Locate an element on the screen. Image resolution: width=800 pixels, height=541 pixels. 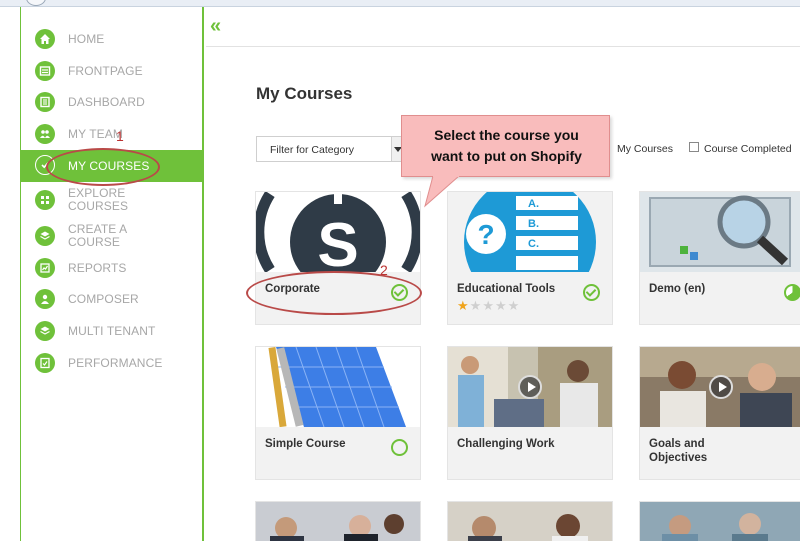
content-header: « is located at coordinates (503, 27).